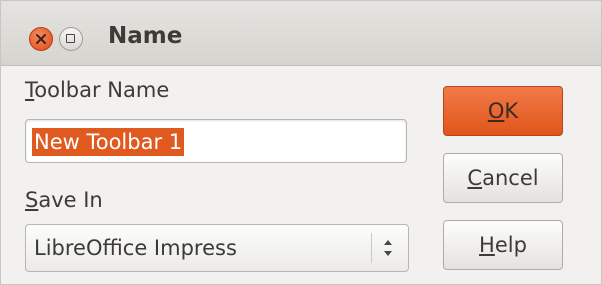 Image resolution: width=602 pixels, height=285 pixels. What do you see at coordinates (102, 90) in the screenshot?
I see `toolbar-name-label-text: oolbar Name` at bounding box center [102, 90].